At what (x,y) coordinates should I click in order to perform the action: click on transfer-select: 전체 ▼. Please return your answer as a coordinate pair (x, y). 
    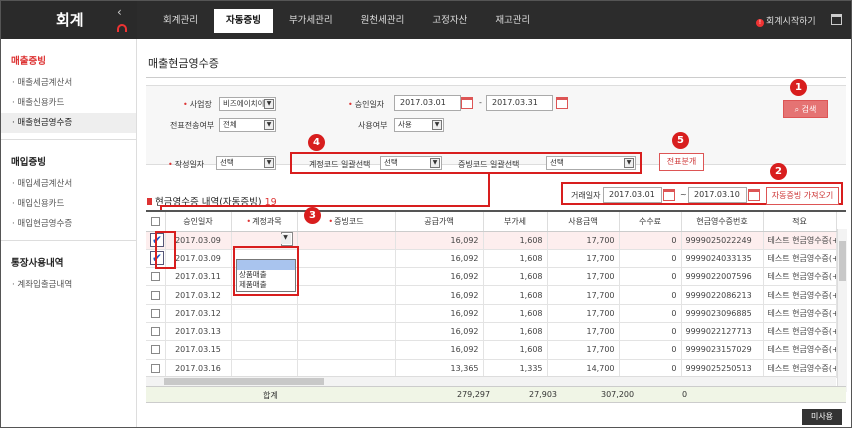
    Looking at the image, I should click on (247, 125).